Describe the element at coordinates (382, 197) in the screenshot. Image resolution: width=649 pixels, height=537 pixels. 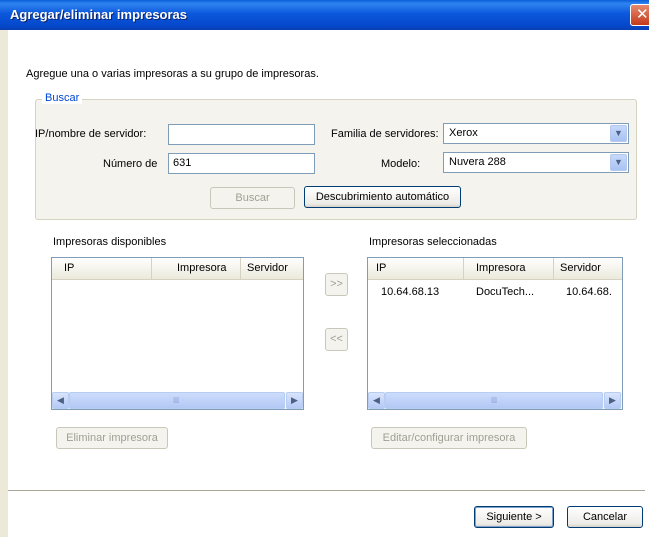
I see `autodiscover-button: Descubrimiento automático` at that location.